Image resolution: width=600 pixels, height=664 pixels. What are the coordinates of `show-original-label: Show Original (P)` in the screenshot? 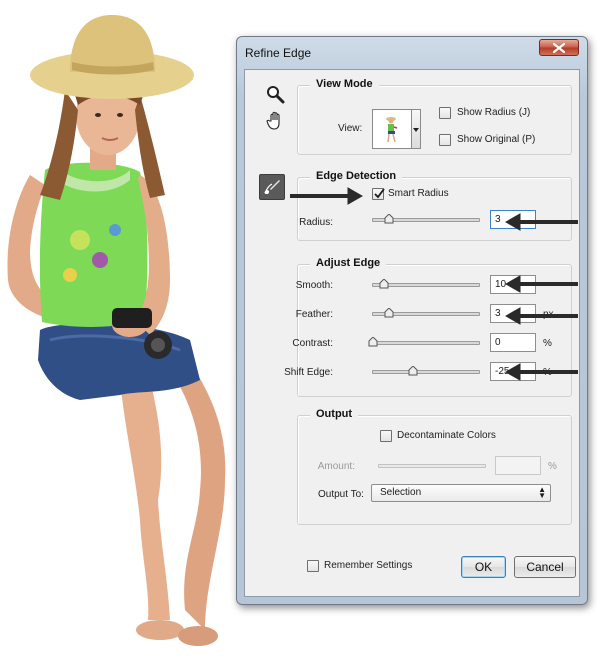 It's located at (496, 139).